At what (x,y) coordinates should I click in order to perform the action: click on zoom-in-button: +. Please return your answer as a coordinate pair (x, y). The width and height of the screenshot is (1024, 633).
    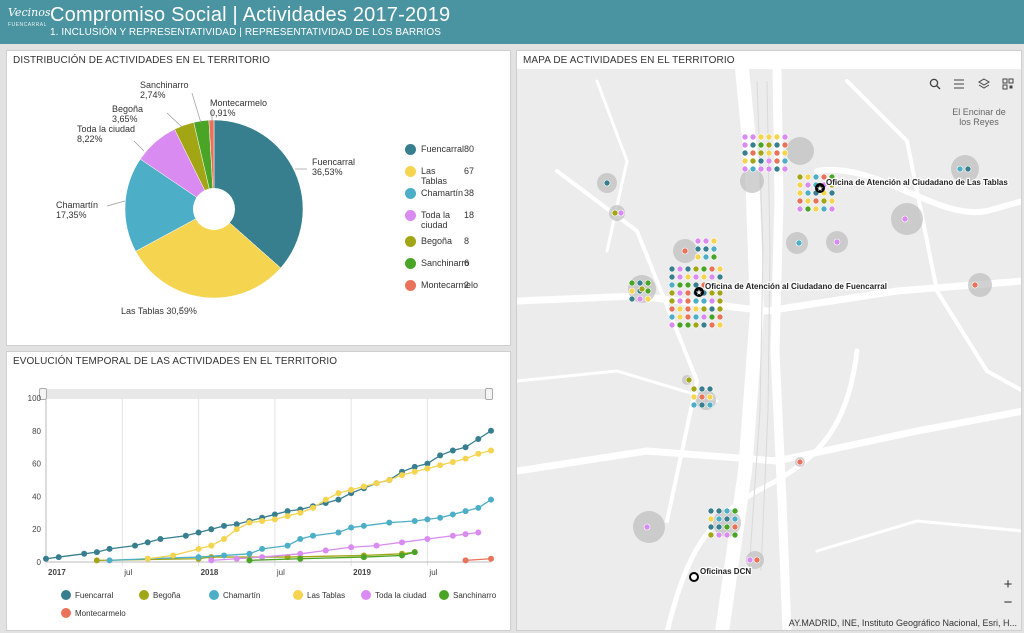
    Looking at the image, I should click on (1008, 585).